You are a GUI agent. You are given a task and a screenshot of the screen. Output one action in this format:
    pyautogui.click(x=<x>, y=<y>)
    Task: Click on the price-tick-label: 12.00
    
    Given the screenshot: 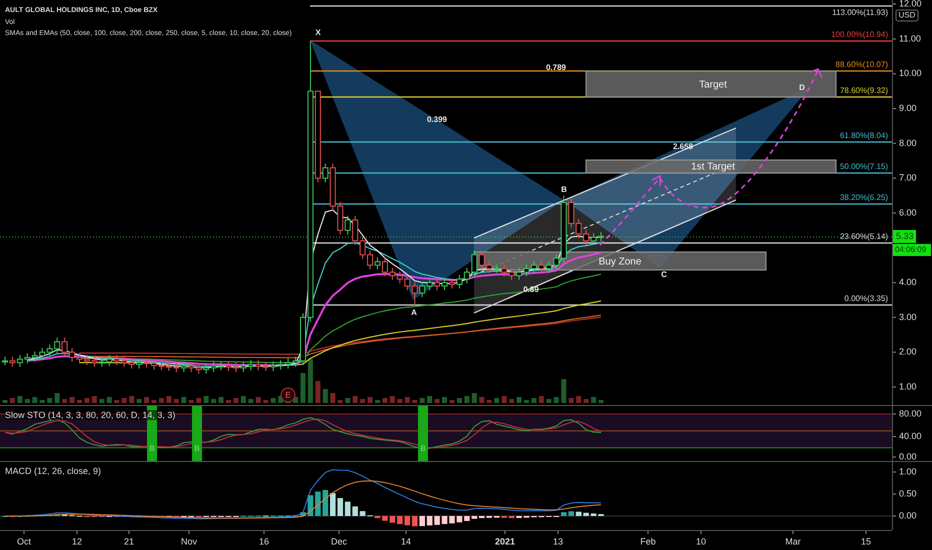 What is the action you would take?
    pyautogui.click(x=910, y=4)
    